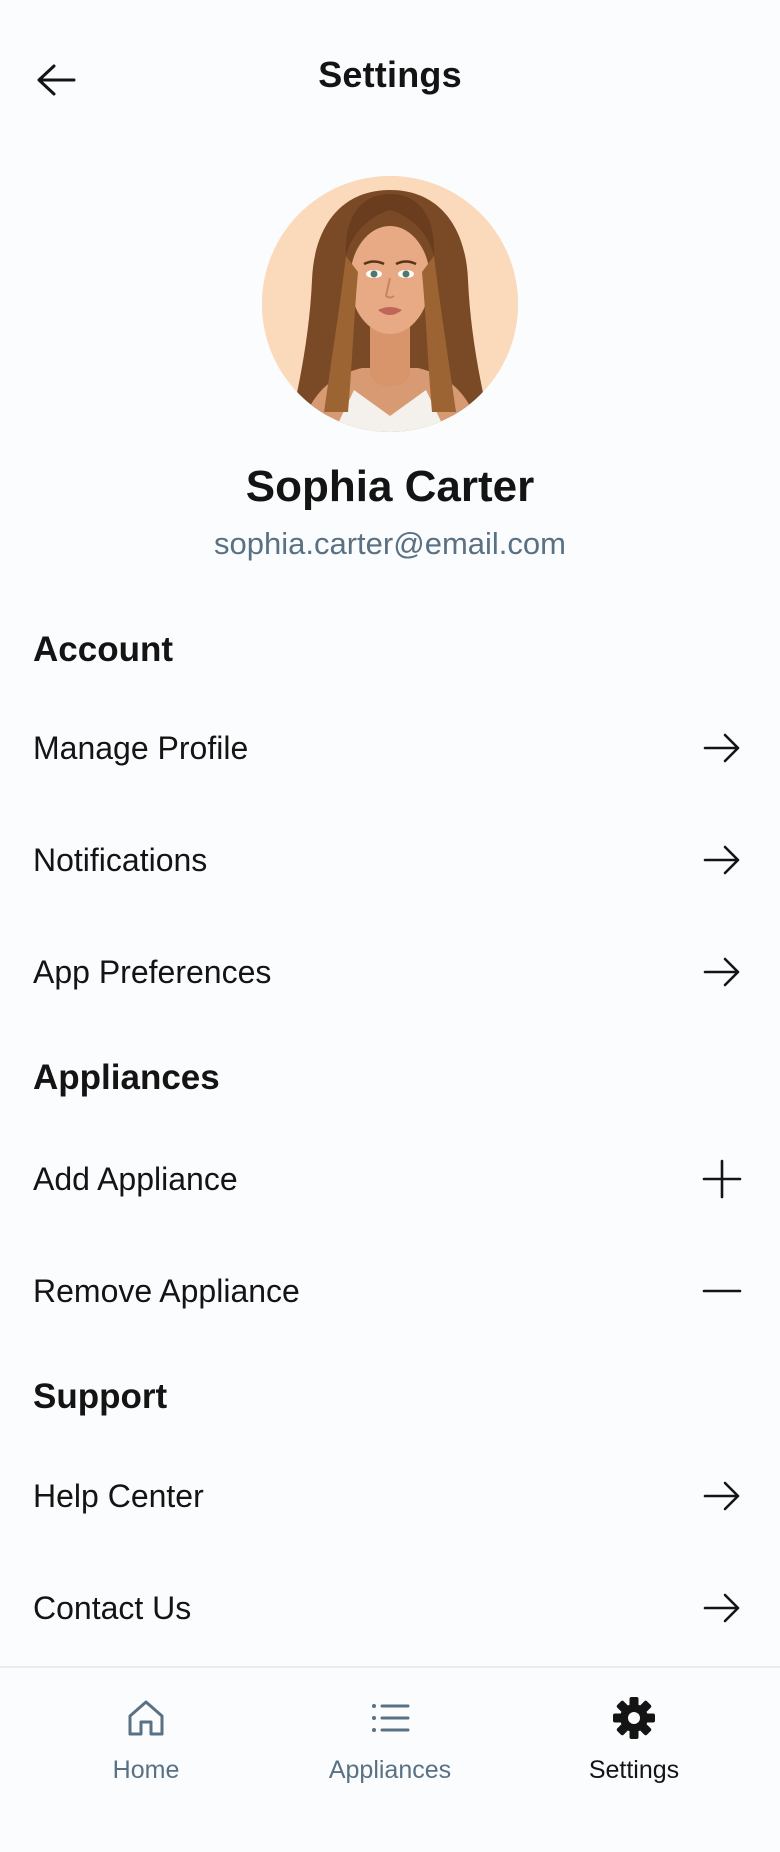 This screenshot has width=780, height=1852. Describe the element at coordinates (390, 860) in the screenshot. I see `notifications-row: Notifications` at that location.